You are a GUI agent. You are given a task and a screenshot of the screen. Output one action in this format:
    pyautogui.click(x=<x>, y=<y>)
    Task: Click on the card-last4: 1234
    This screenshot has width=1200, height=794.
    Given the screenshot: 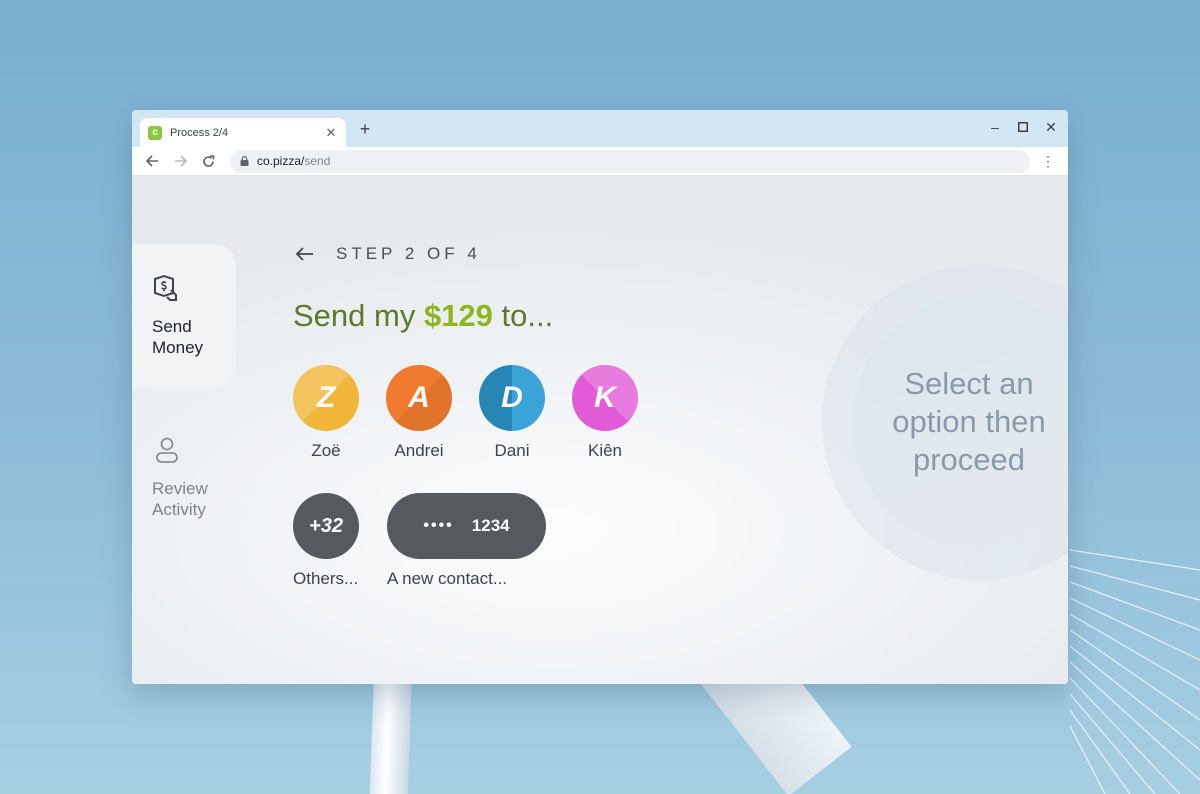 What is the action you would take?
    pyautogui.click(x=490, y=525)
    